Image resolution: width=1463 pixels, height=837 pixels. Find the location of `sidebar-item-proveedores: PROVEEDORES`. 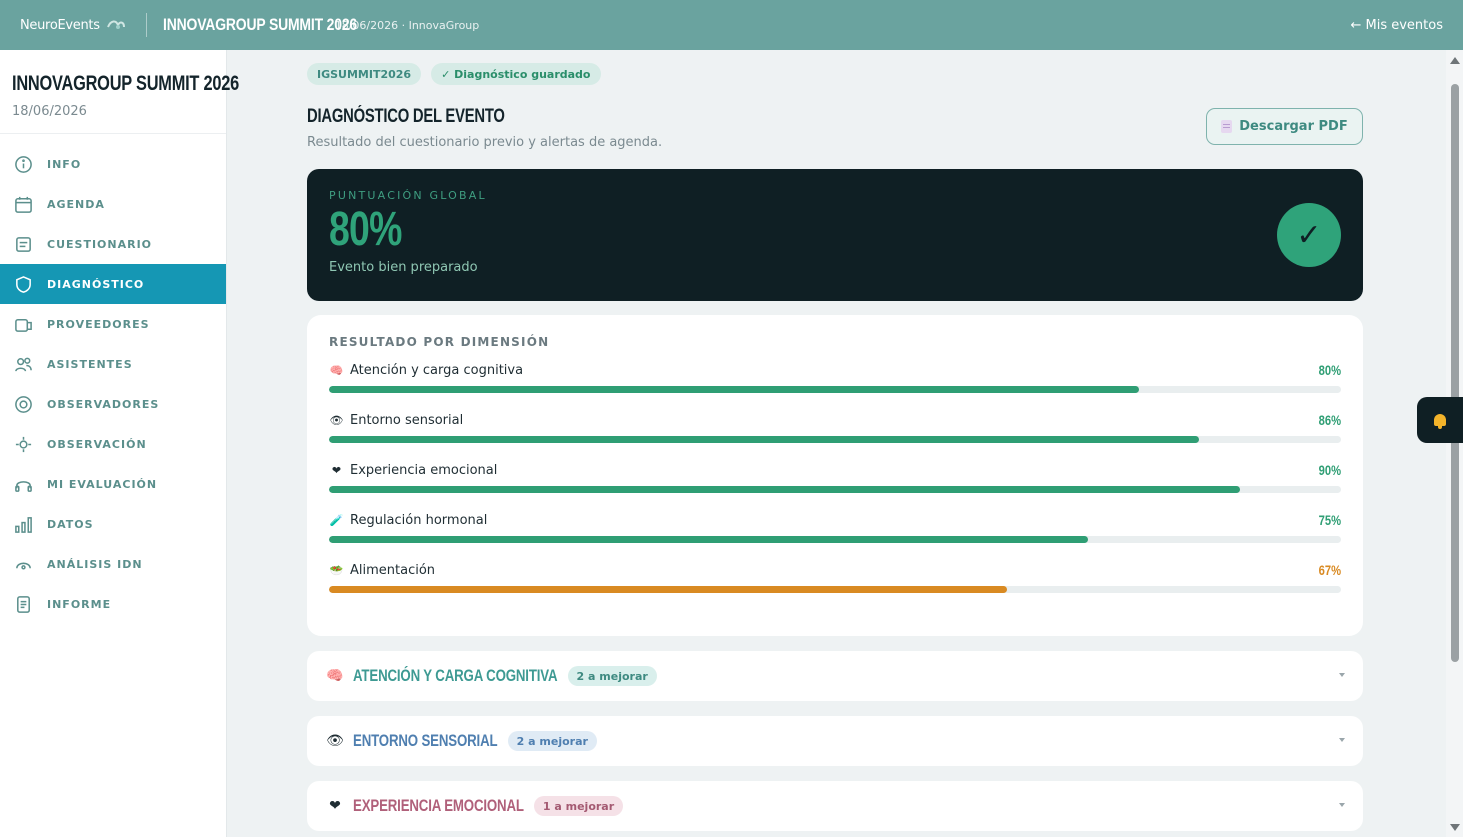

sidebar-item-proveedores: PROVEEDORES is located at coordinates (113, 324).